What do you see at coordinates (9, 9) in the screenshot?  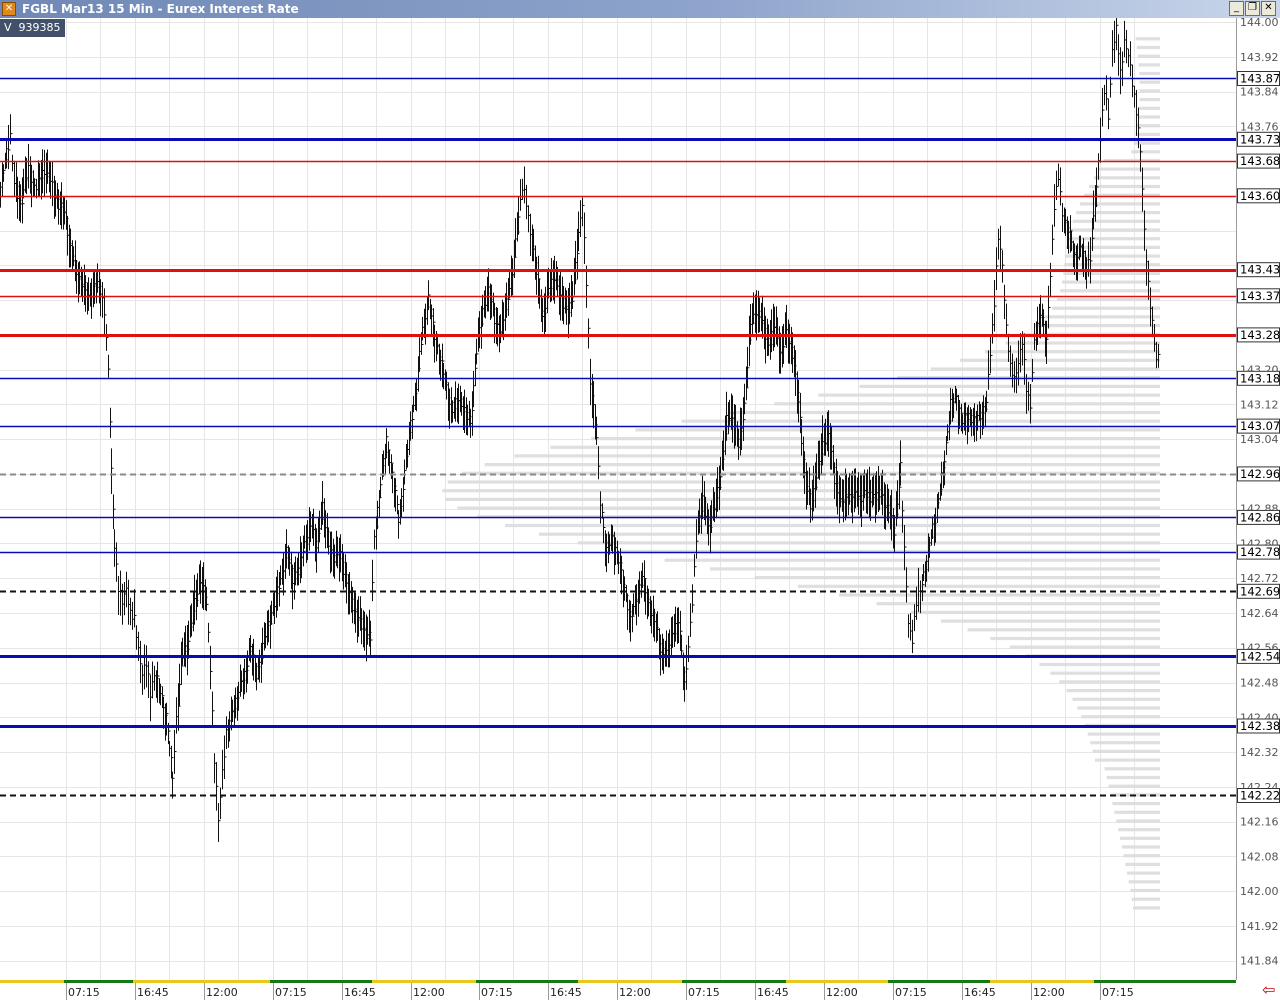 I see `app-logo-icon: ✕` at bounding box center [9, 9].